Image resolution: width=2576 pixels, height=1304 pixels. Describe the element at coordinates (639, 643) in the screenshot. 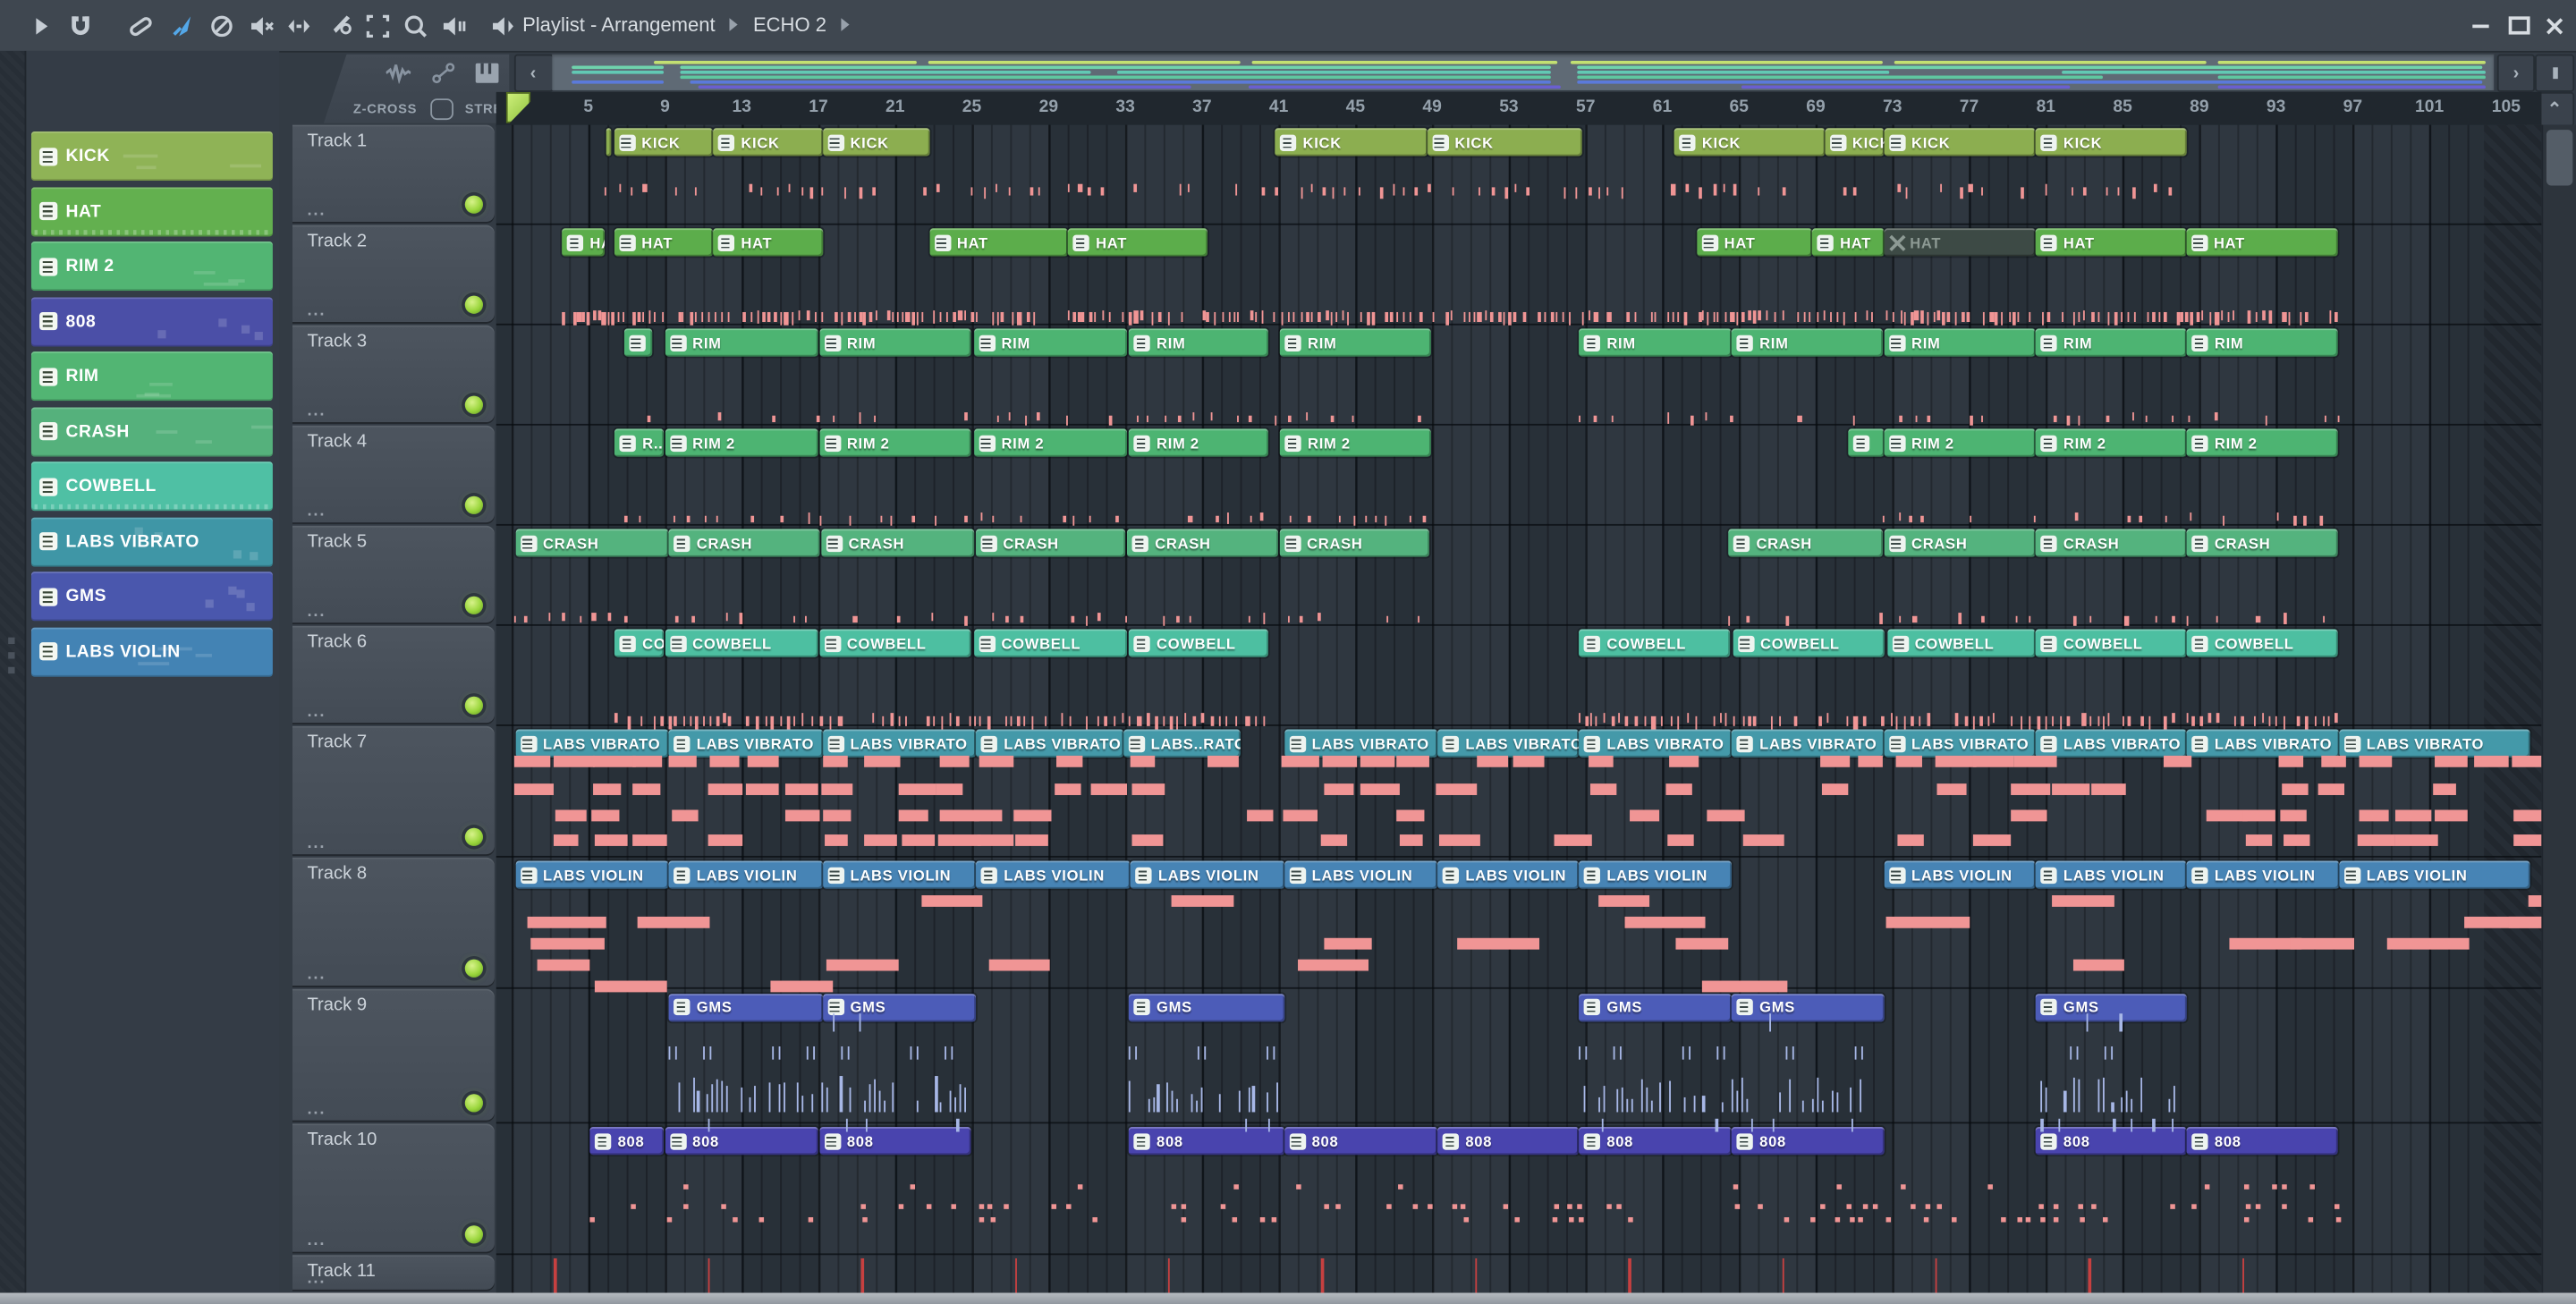

I see `pattern-clip-co-: CO..` at that location.